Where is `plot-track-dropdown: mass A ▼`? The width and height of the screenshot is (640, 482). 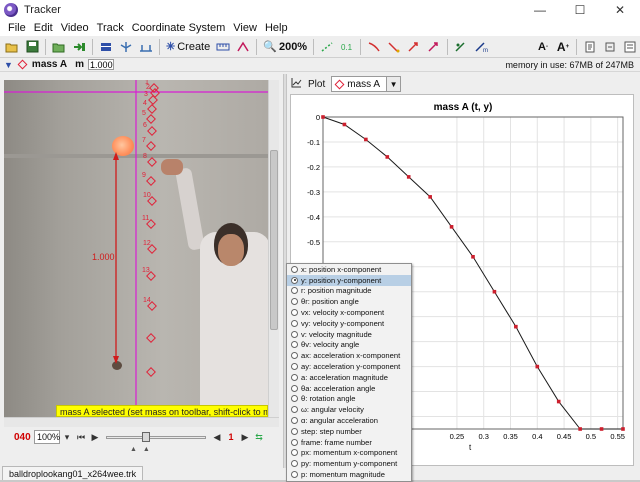 plot-track-dropdown: mass A ▼ is located at coordinates (366, 84).